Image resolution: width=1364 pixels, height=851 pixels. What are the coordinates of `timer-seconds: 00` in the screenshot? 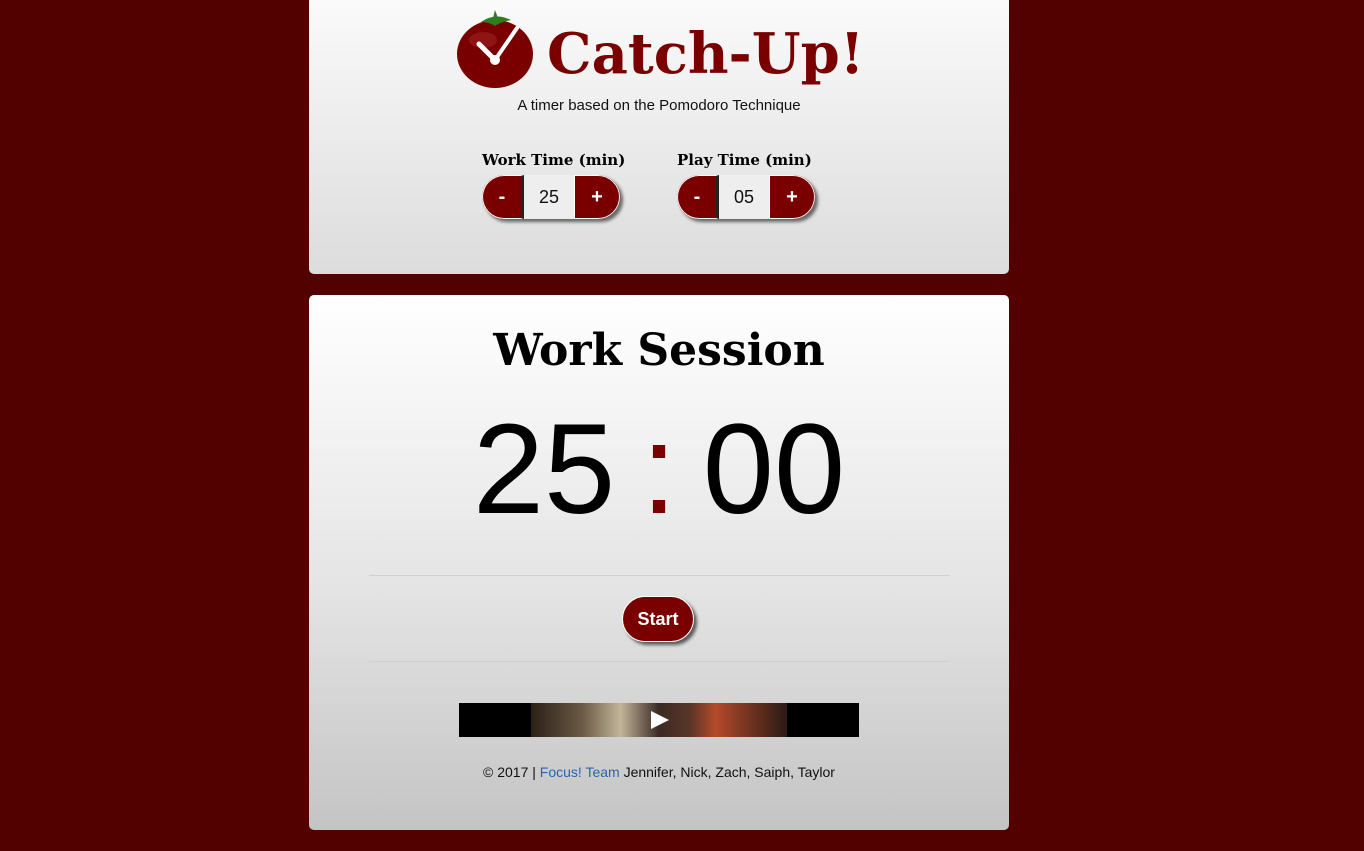 It's located at (774, 469).